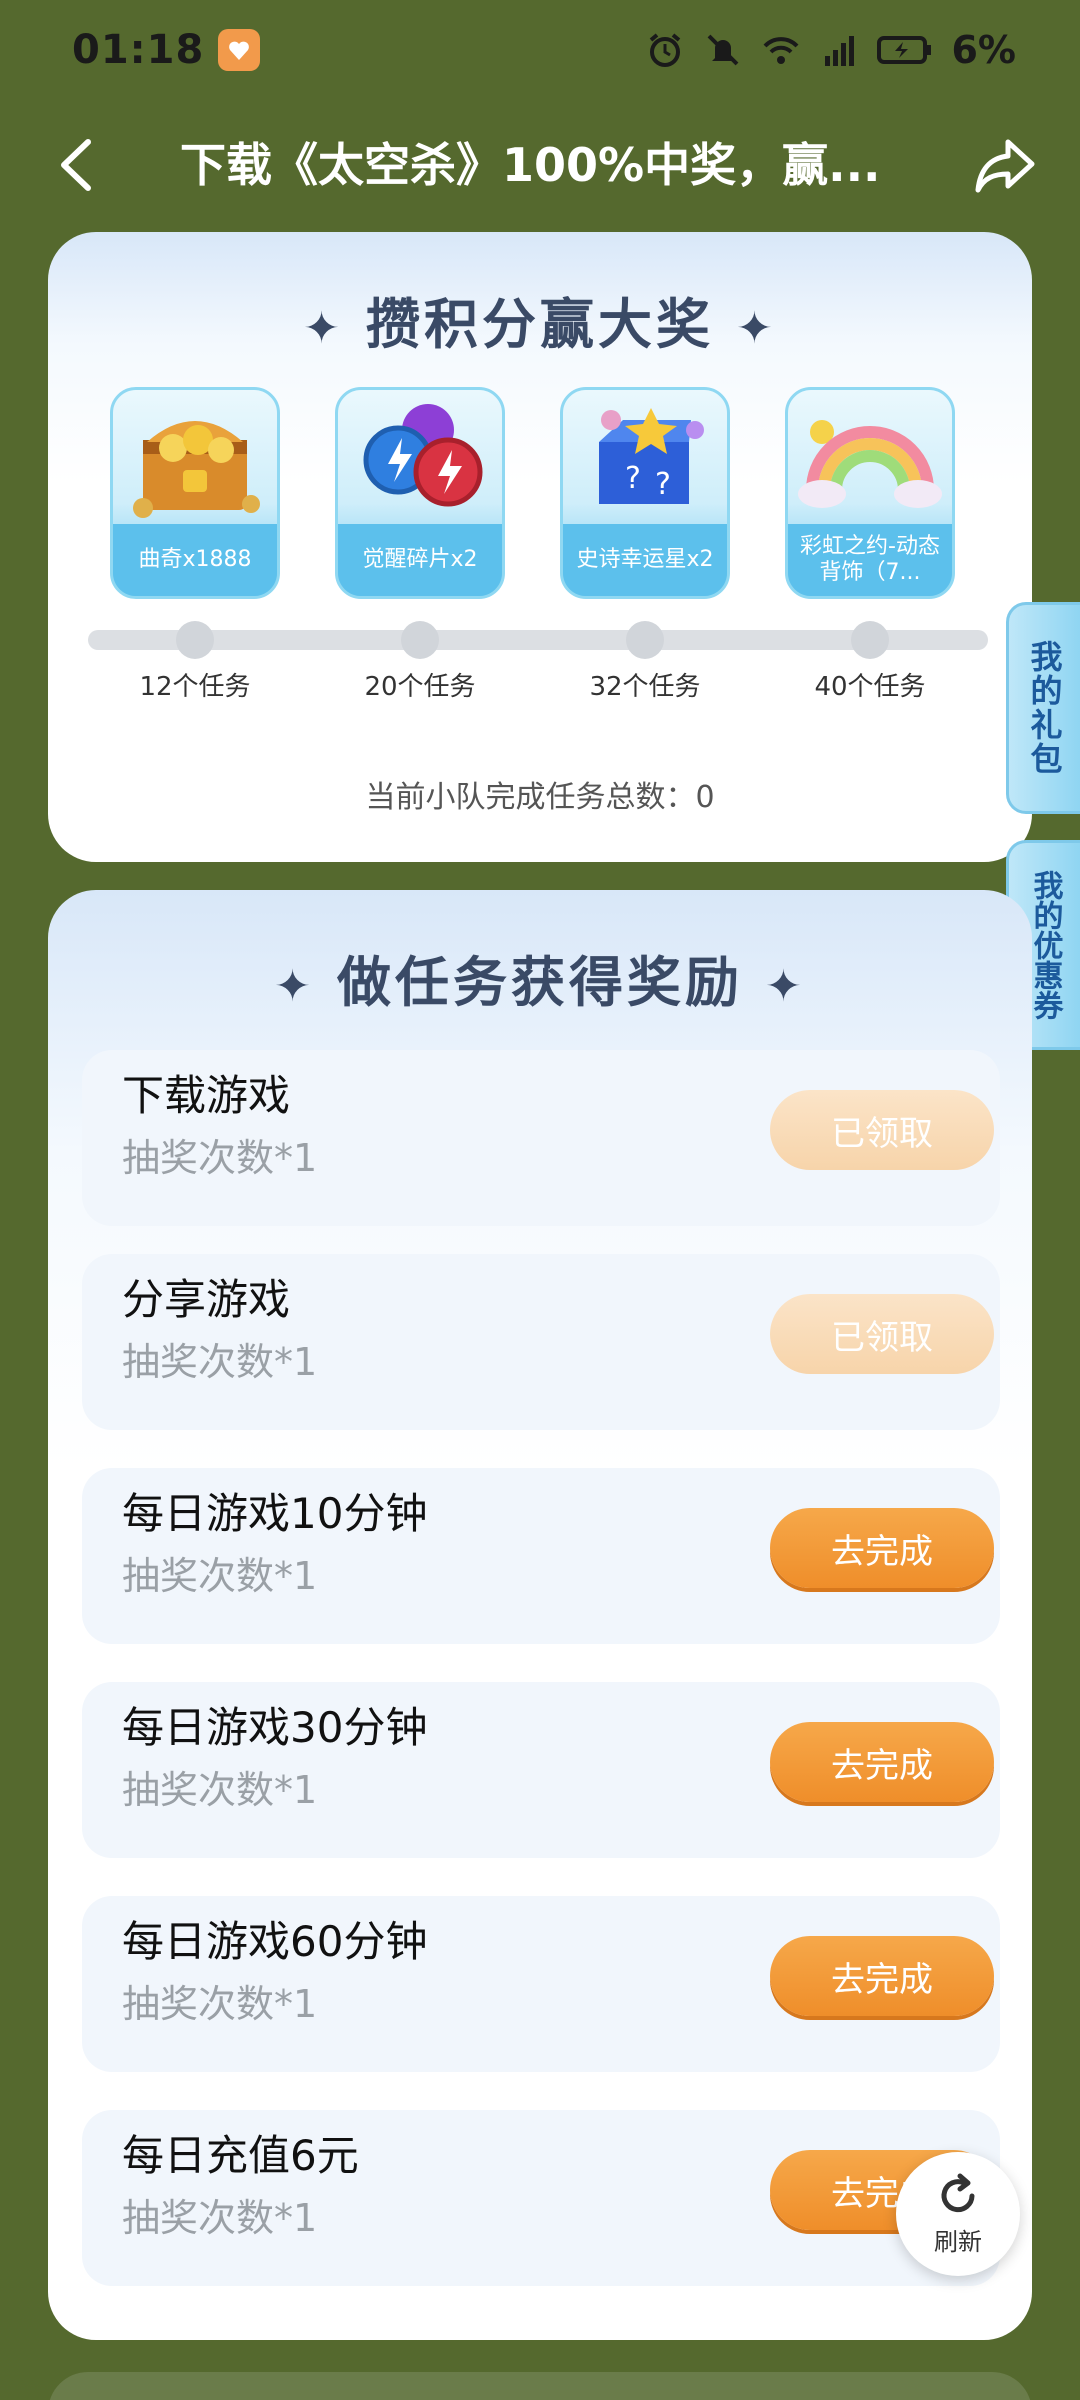 The width and height of the screenshot is (1080, 2400). I want to click on signal-5g-icon, so click(840, 51).